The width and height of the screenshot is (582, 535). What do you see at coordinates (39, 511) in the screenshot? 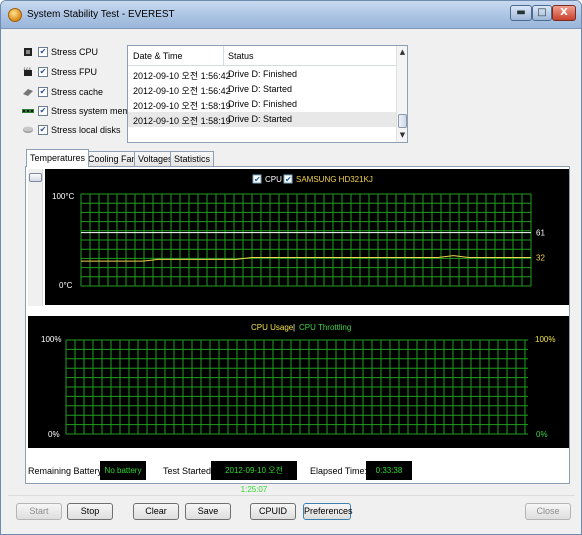
I see `start-button: Start` at bounding box center [39, 511].